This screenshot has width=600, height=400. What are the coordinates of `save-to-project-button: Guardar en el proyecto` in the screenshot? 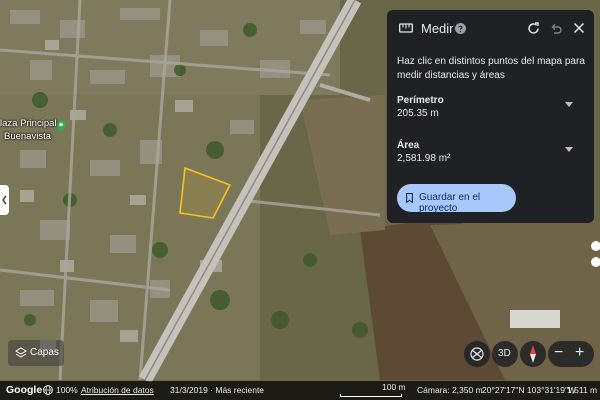 It's located at (456, 199).